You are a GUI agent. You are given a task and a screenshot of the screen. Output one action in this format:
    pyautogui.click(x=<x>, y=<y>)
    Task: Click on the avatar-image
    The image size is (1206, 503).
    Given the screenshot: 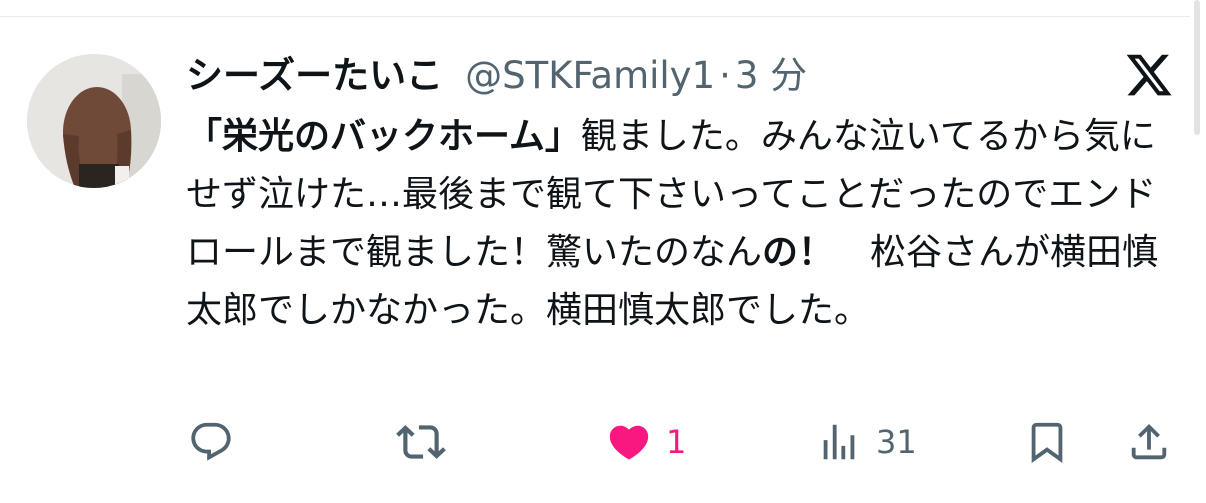 What is the action you would take?
    pyautogui.click(x=94, y=121)
    